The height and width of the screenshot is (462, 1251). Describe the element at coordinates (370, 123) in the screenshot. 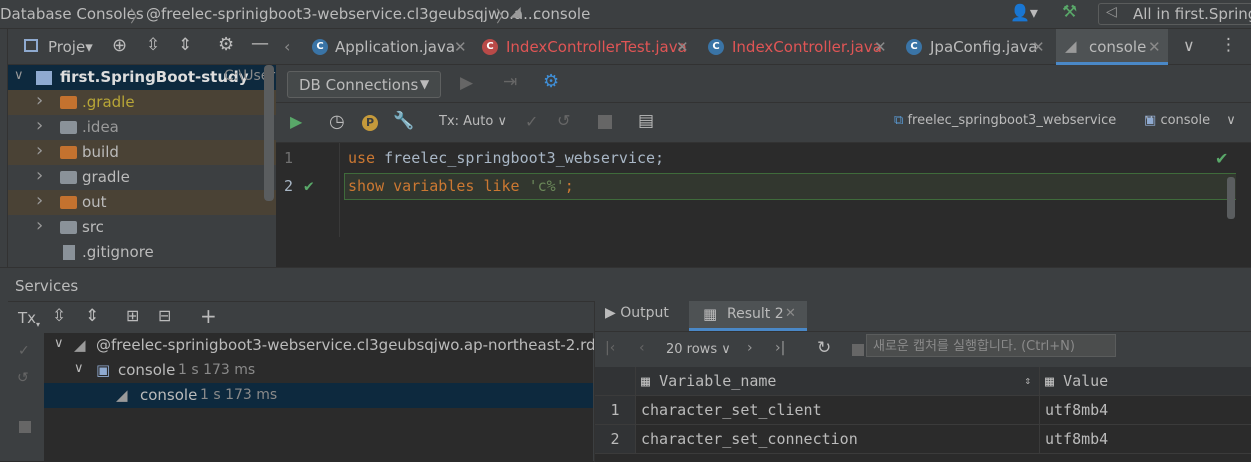

I see `explain-plan-icon: P` at that location.